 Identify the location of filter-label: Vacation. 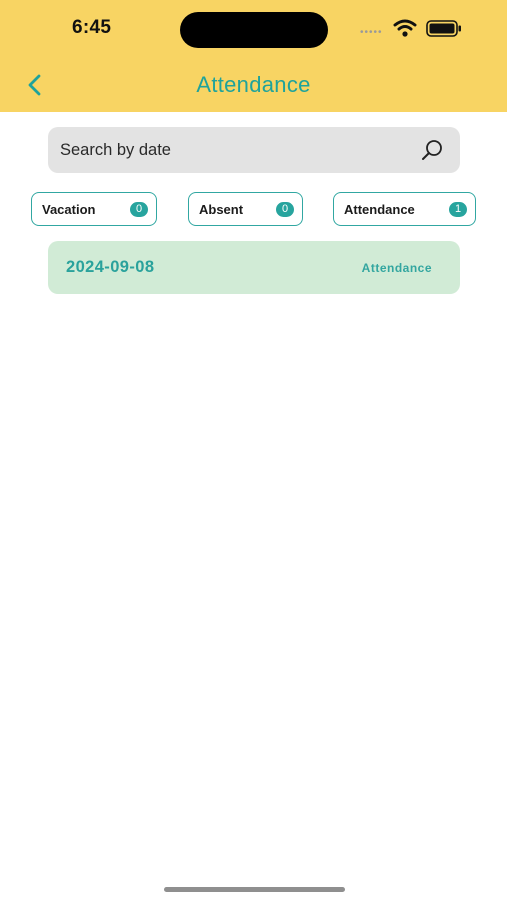
(69, 209).